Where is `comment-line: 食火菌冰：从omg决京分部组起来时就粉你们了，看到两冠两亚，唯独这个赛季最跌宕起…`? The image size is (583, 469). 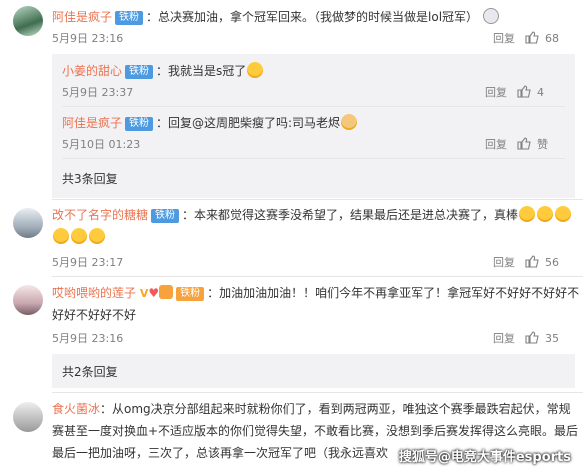 comment-line: 食火菌冰：从omg决京分部组起来时就粉你们了，看到两冠两亚，唯独这个赛季最跌宕起… is located at coordinates (314, 409).